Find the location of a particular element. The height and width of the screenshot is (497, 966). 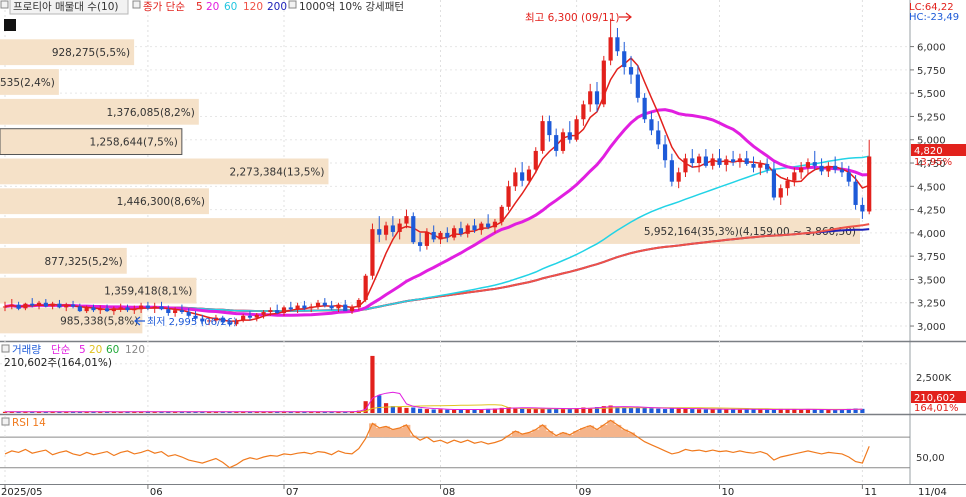

rsi-legend-checkbox is located at coordinates (5, 421).